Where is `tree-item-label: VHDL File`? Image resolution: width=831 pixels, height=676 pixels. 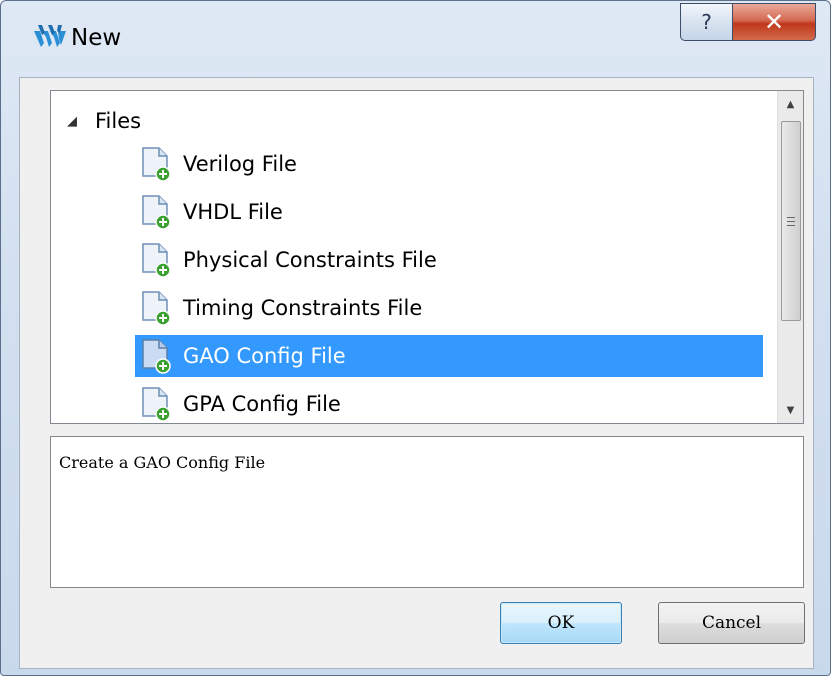
tree-item-label: VHDL File is located at coordinates (233, 212).